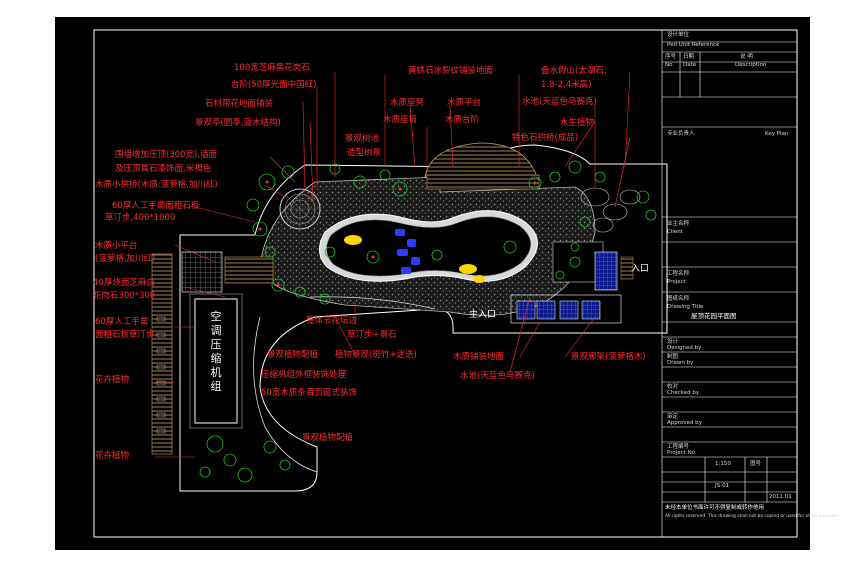 The image size is (867, 562). What do you see at coordinates (574, 71) in the screenshot?
I see `label-rockery: 叠水假山(太湖石,` at bounding box center [574, 71].